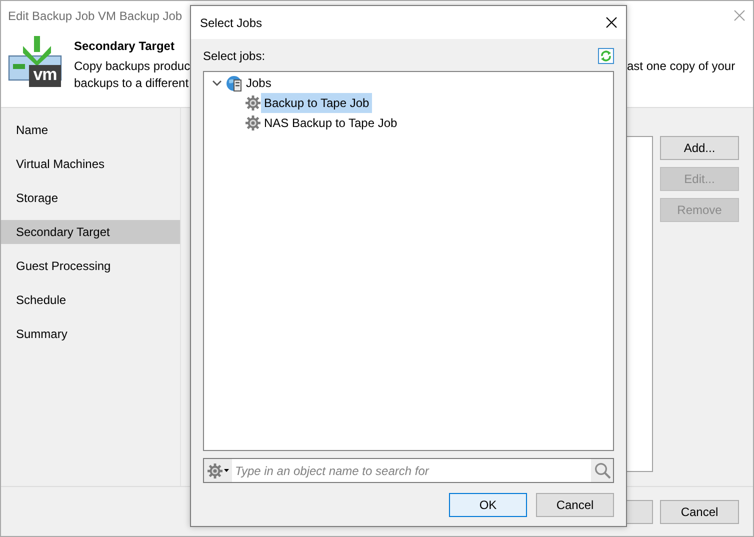  What do you see at coordinates (330, 123) in the screenshot?
I see `tree-item: NAS Backup to Tape Job` at bounding box center [330, 123].